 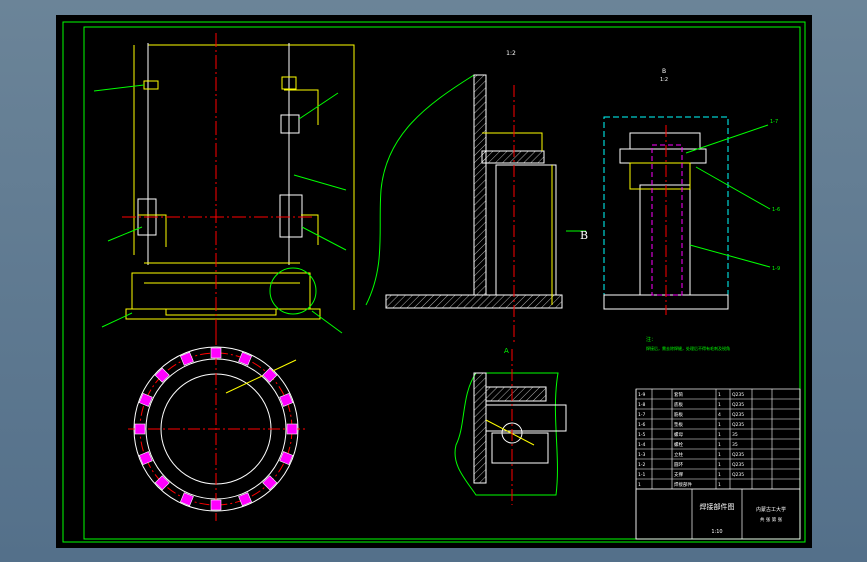 I want to click on parts-cell: 筋板, so click(x=678, y=414).